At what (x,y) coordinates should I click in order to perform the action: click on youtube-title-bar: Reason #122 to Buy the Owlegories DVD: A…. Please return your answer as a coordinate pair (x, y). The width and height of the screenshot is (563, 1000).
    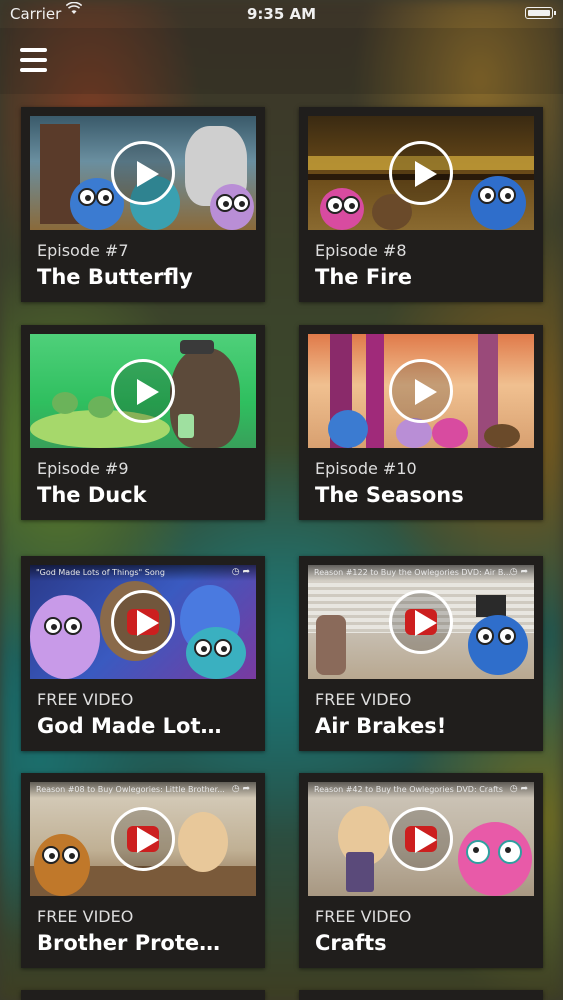
    Looking at the image, I should click on (421, 573).